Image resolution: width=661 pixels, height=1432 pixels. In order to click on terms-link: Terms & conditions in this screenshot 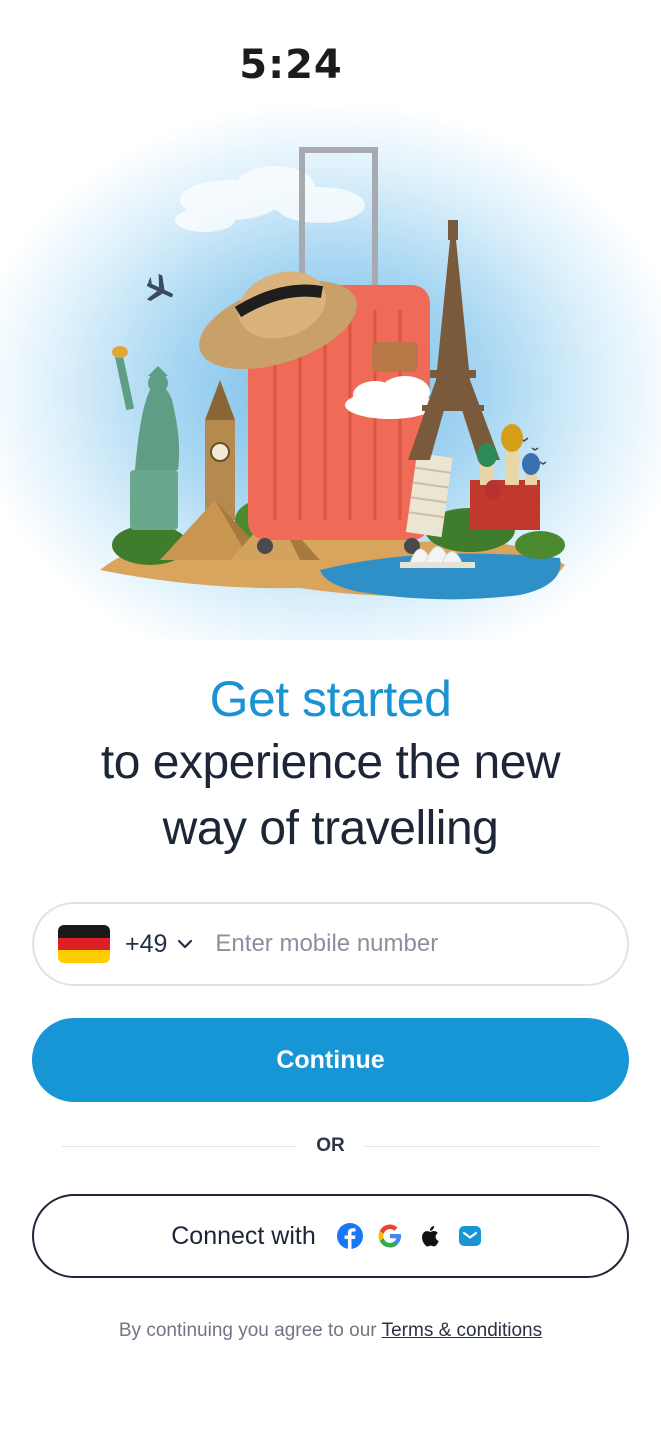, I will do `click(462, 1330)`.